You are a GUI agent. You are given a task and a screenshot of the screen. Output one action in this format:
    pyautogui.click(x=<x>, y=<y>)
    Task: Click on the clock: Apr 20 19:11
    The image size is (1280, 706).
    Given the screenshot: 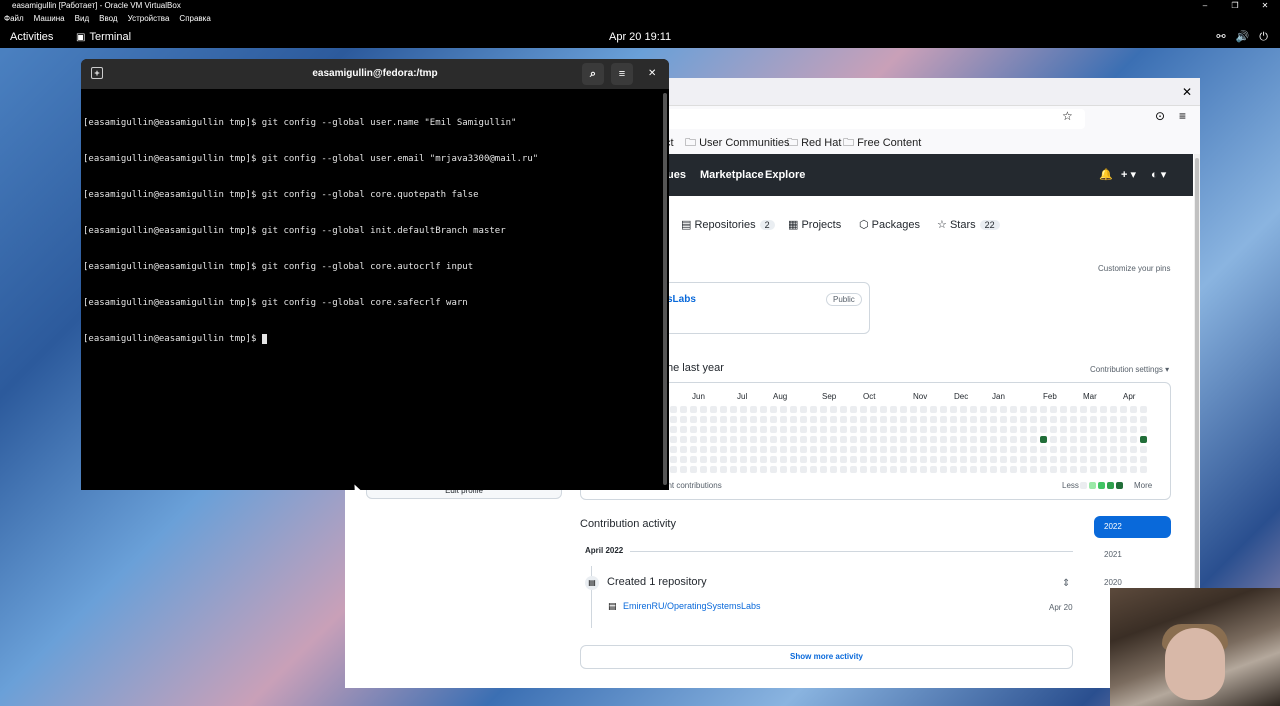 What is the action you would take?
    pyautogui.click(x=640, y=37)
    